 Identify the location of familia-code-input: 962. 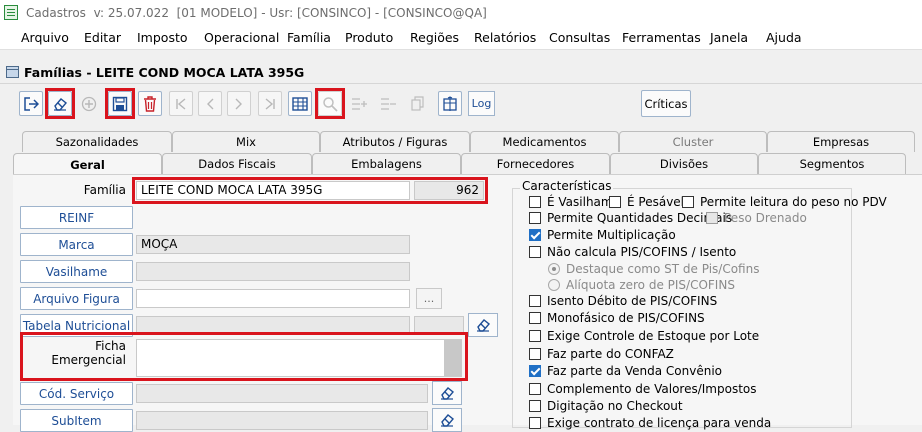
(449, 190).